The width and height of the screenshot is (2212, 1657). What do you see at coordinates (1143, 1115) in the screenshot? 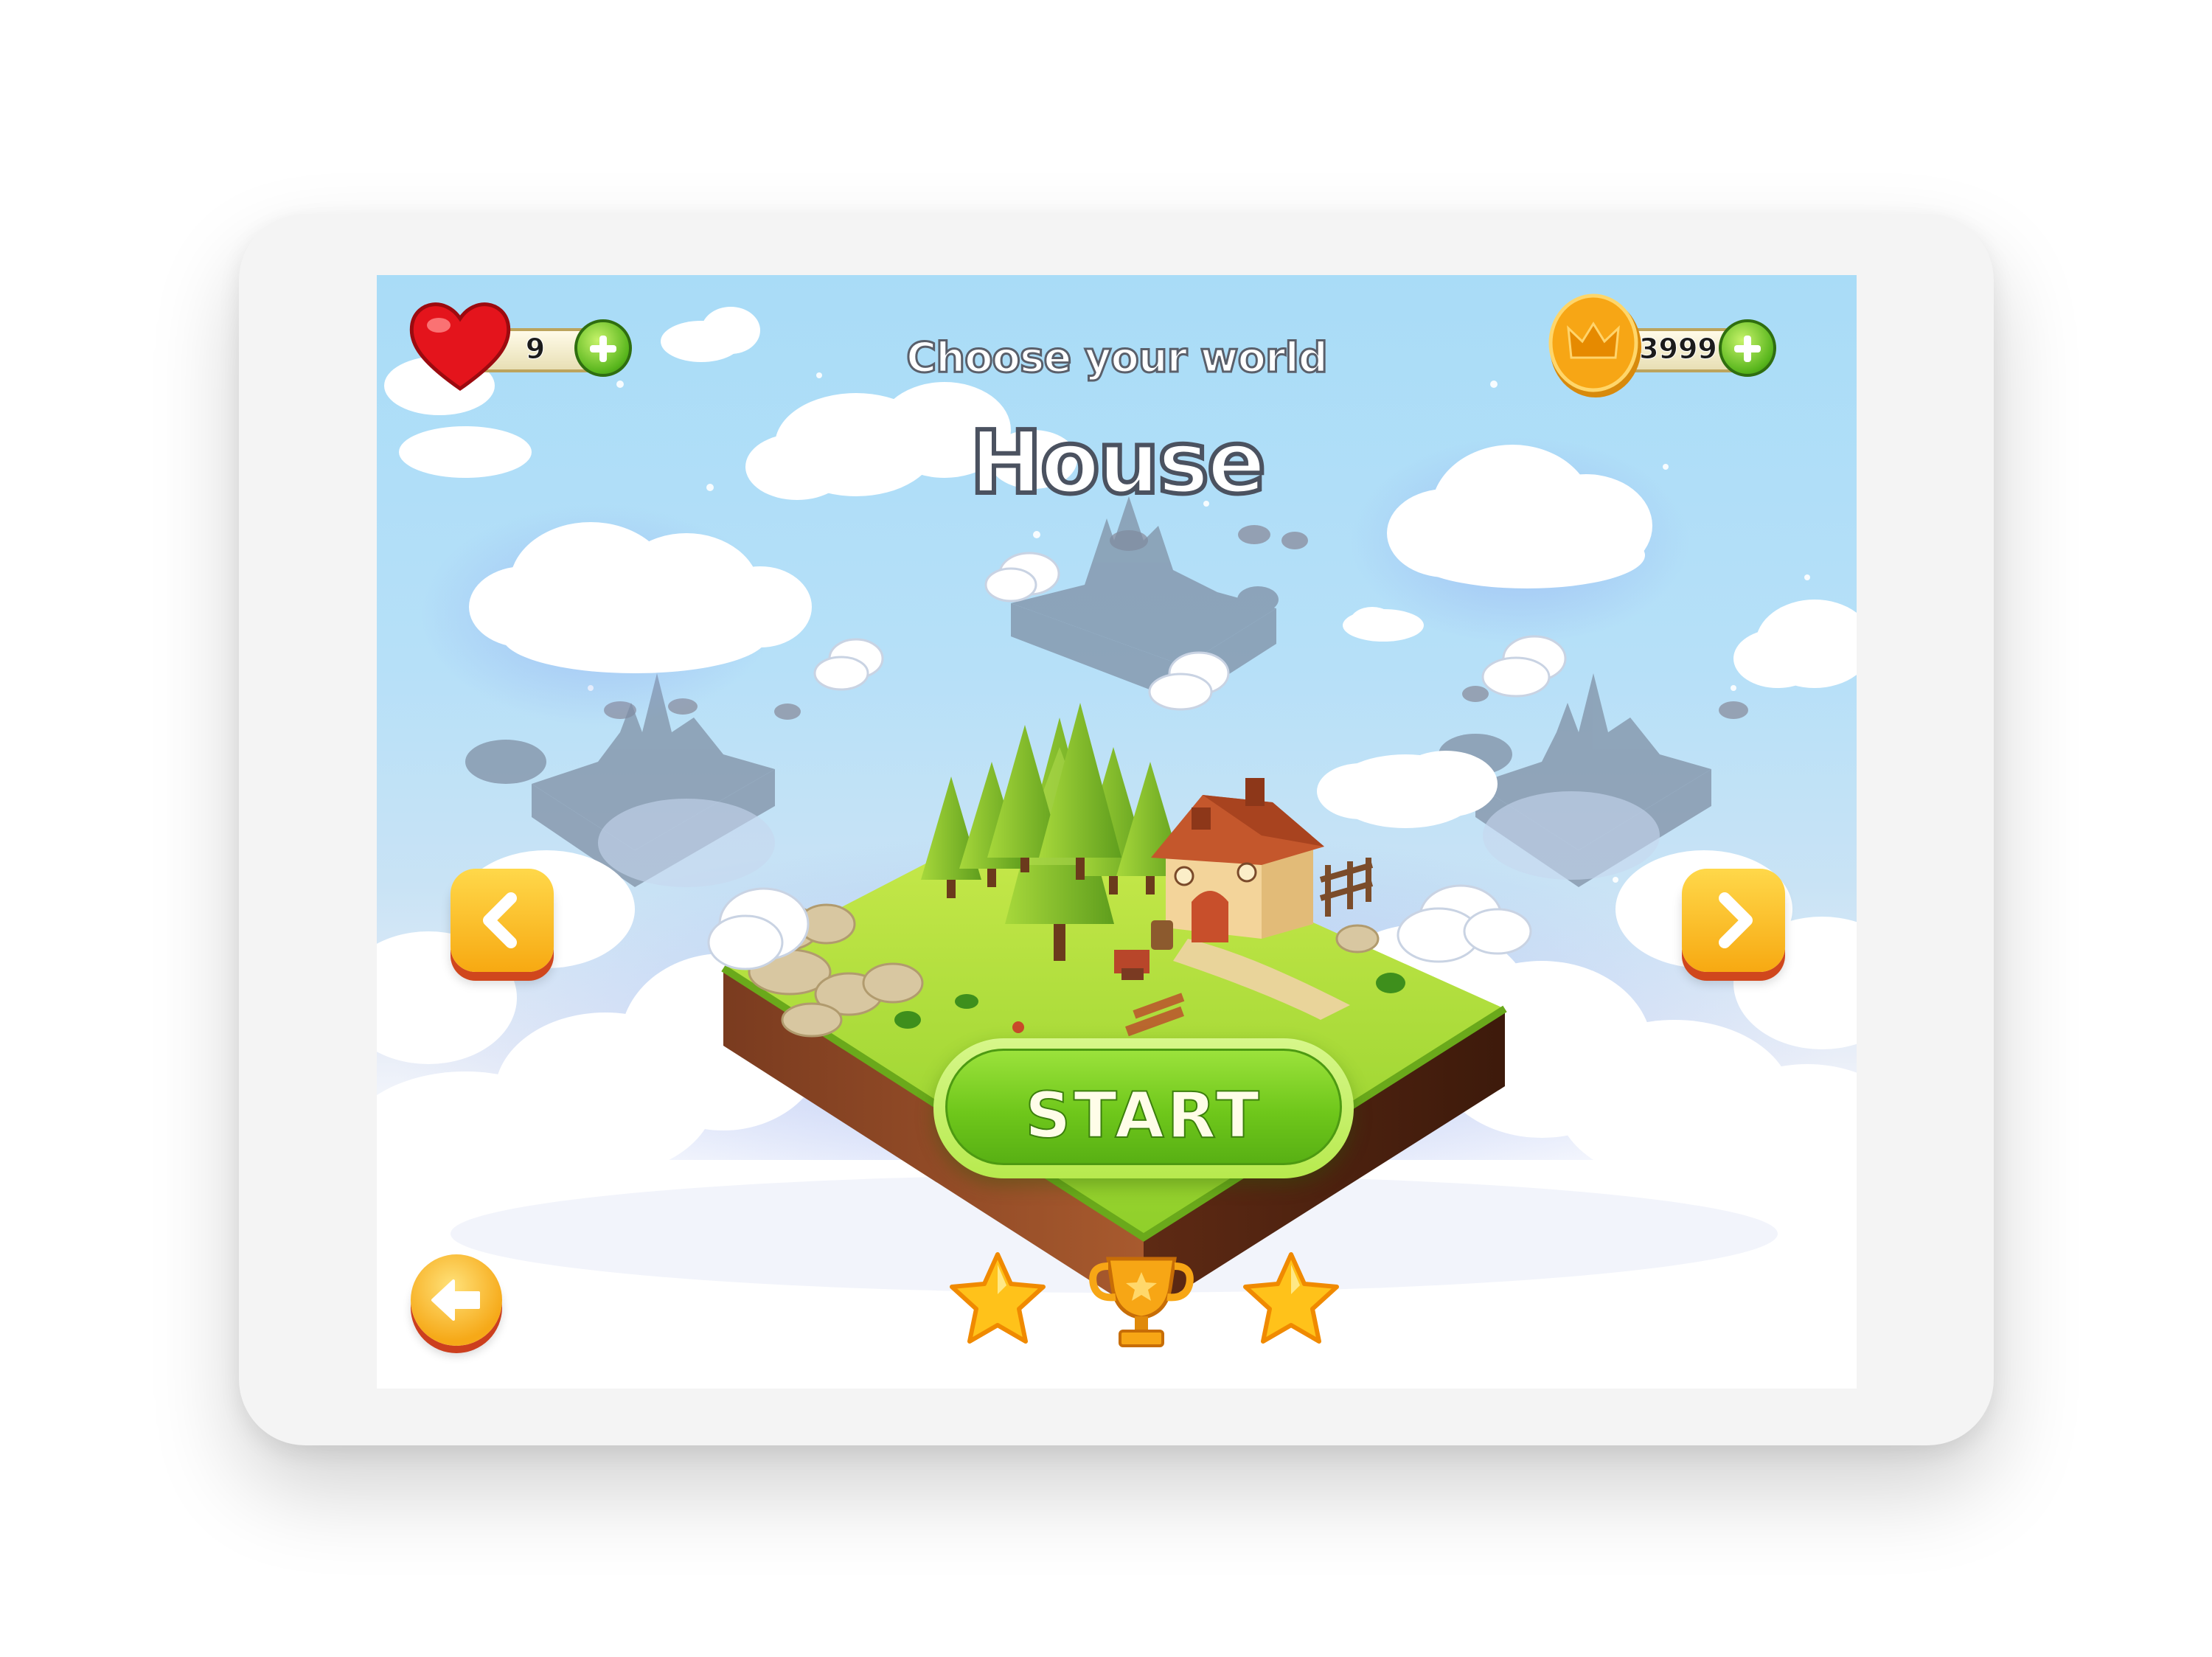
I see `start-label: START` at bounding box center [1143, 1115].